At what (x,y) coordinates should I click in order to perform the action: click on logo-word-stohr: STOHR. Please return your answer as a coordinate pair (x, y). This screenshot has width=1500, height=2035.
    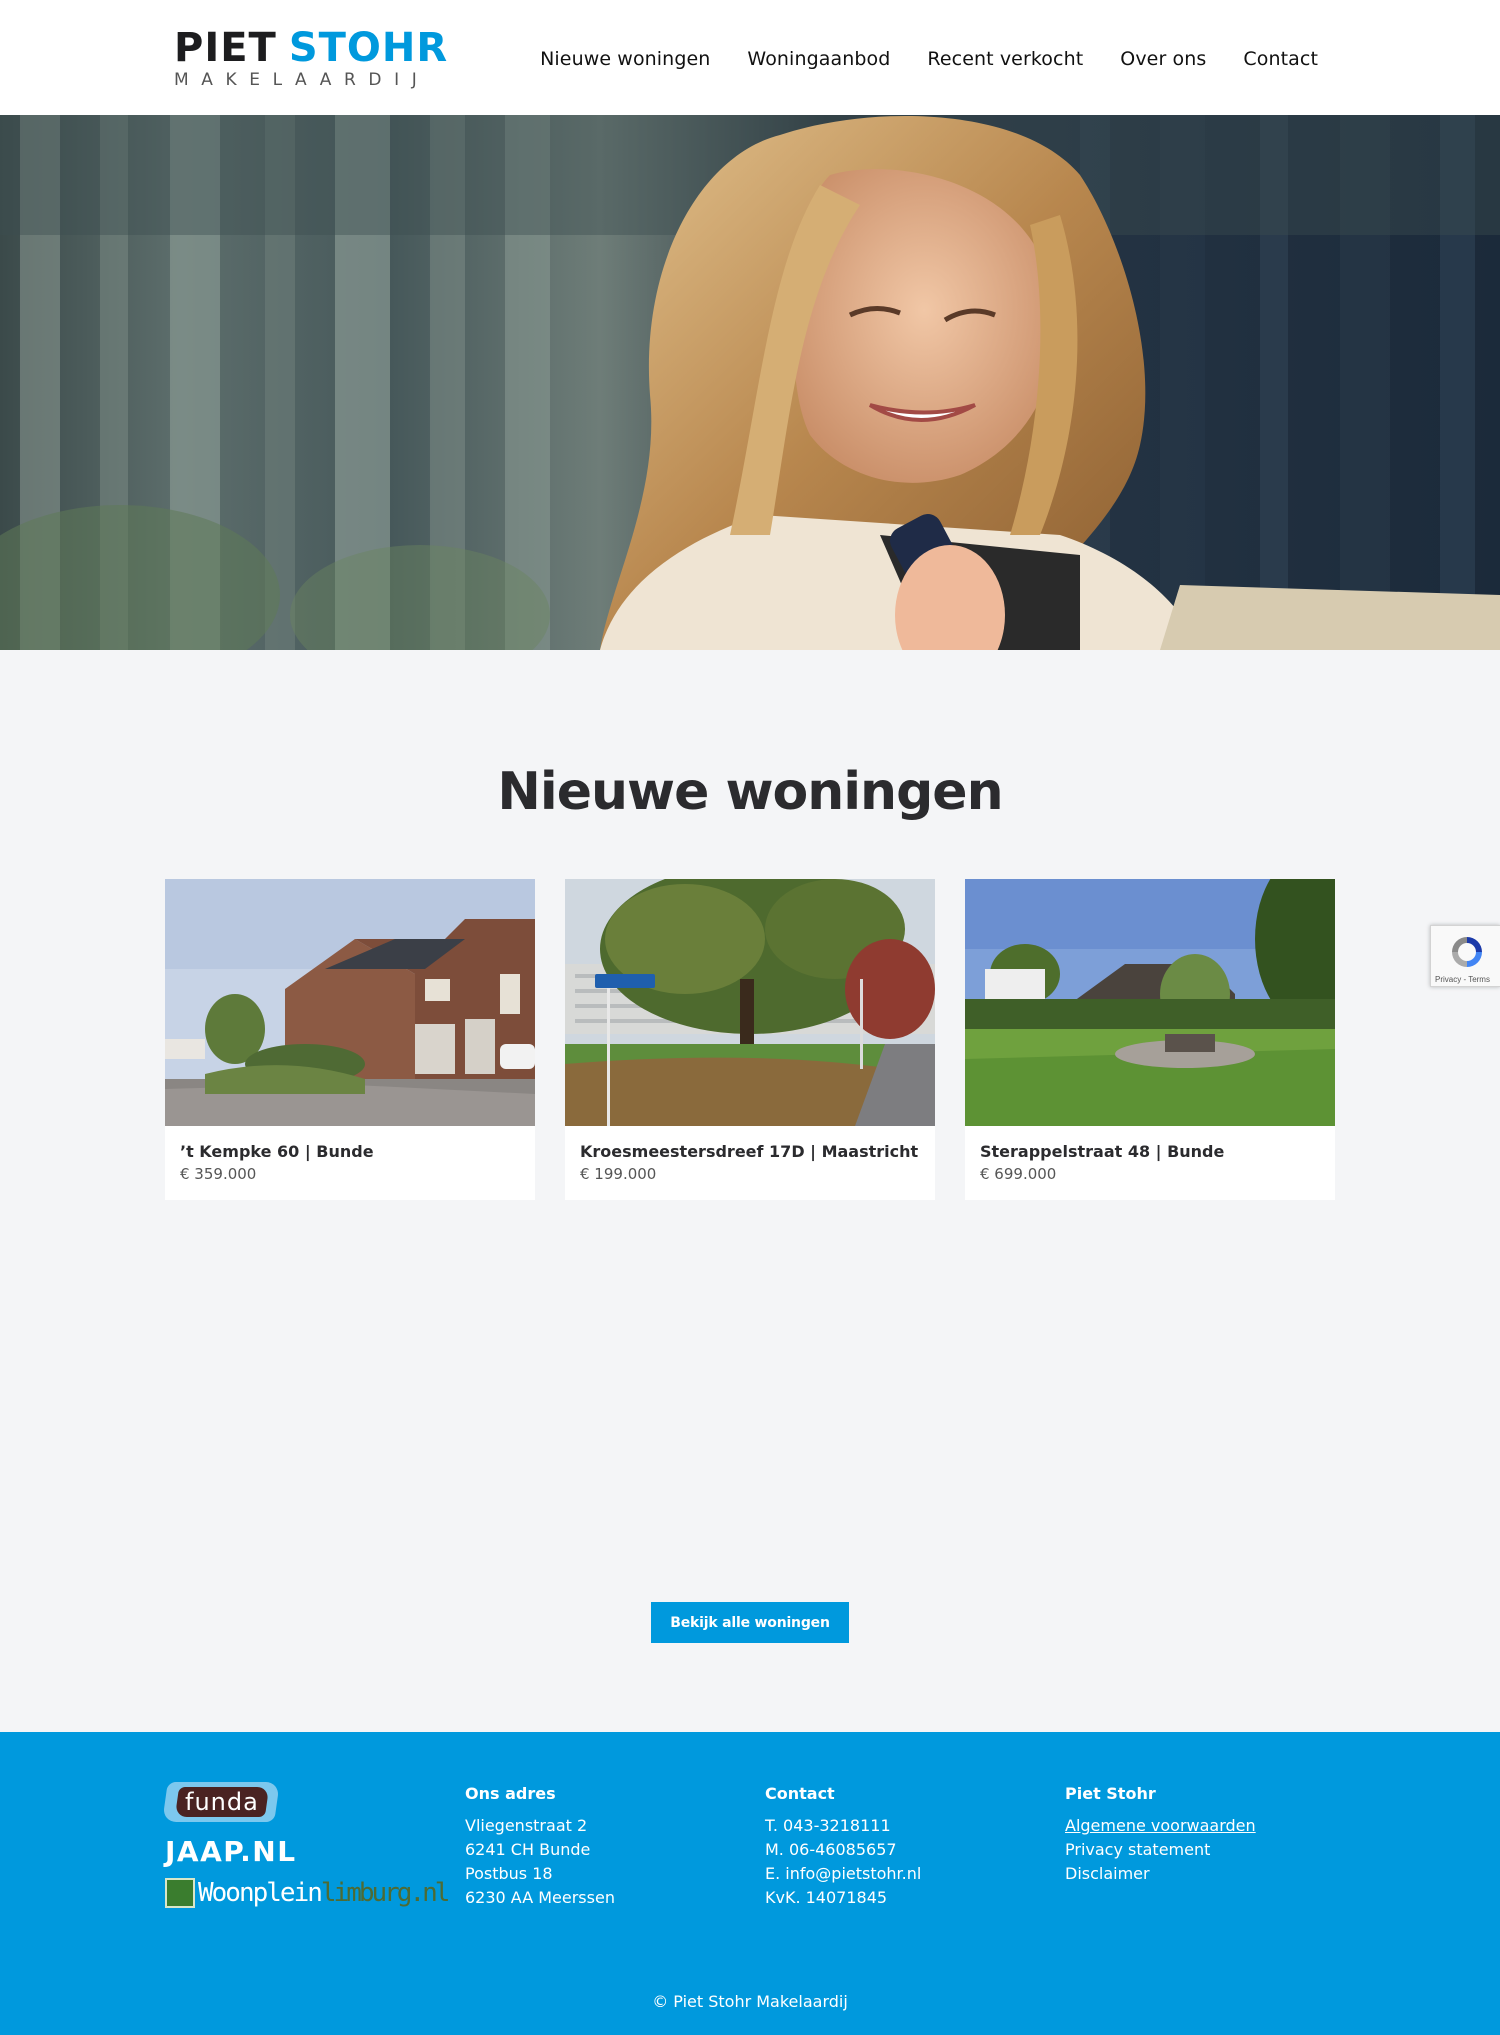
    Looking at the image, I should click on (368, 48).